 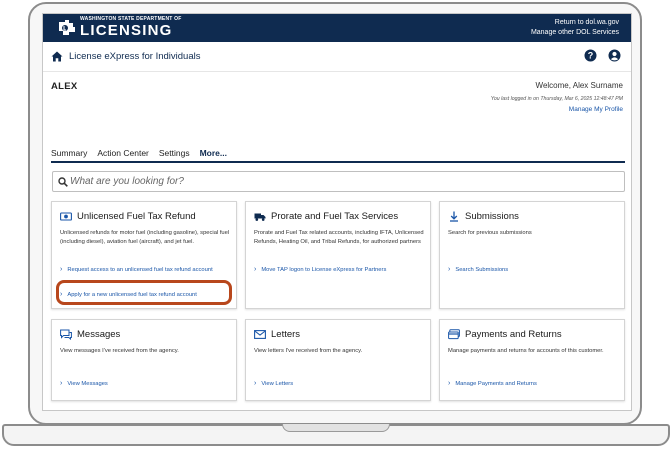 What do you see at coordinates (596, 109) in the screenshot?
I see `manage-profile-link: Manage My Profile` at bounding box center [596, 109].